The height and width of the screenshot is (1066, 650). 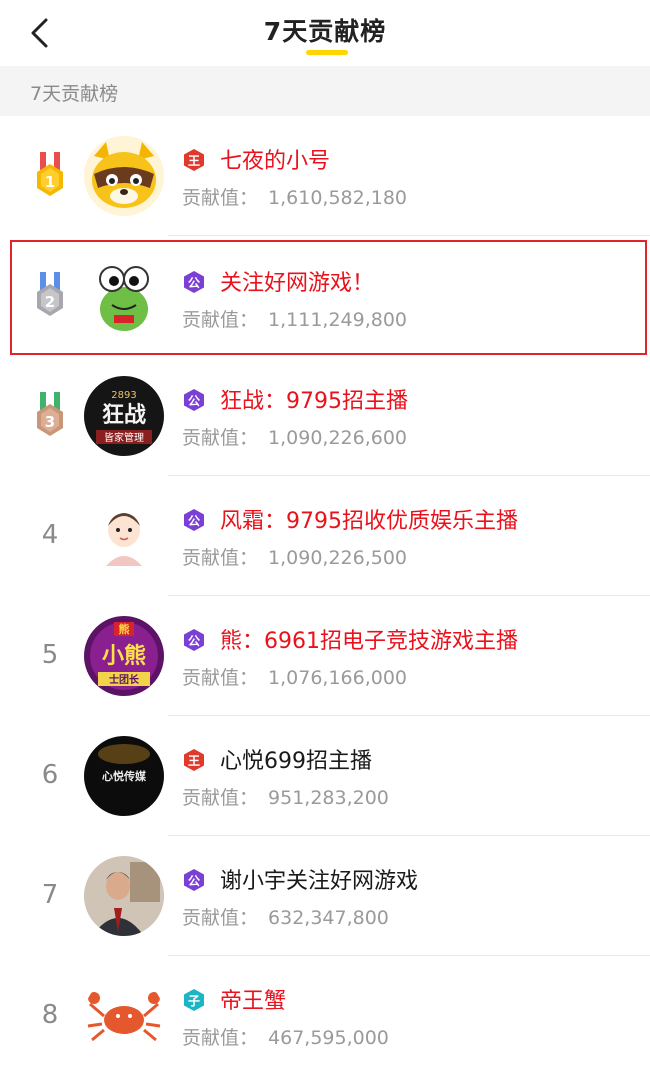 What do you see at coordinates (253, 999) in the screenshot?
I see `user-name: 帝王蟹` at bounding box center [253, 999].